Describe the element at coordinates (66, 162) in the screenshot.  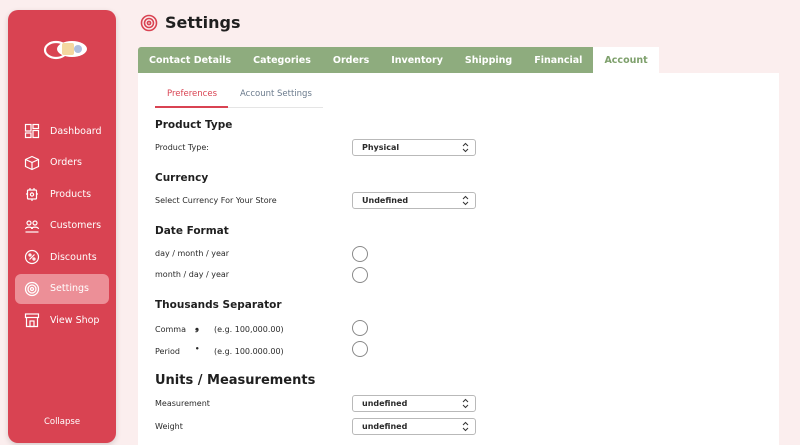
I see `sidebar-item-label: Orders` at that location.